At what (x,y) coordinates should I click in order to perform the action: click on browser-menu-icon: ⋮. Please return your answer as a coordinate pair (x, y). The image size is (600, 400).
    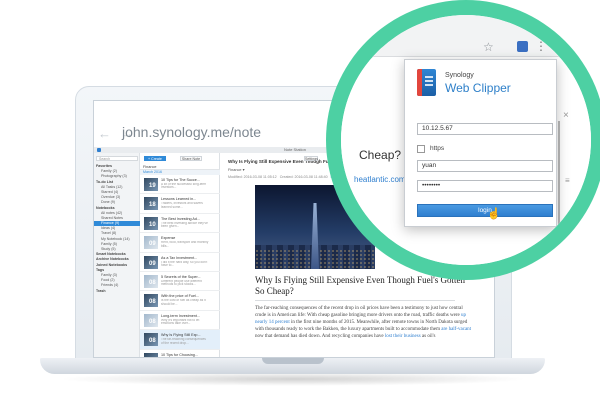
    Looking at the image, I should click on (541, 46).